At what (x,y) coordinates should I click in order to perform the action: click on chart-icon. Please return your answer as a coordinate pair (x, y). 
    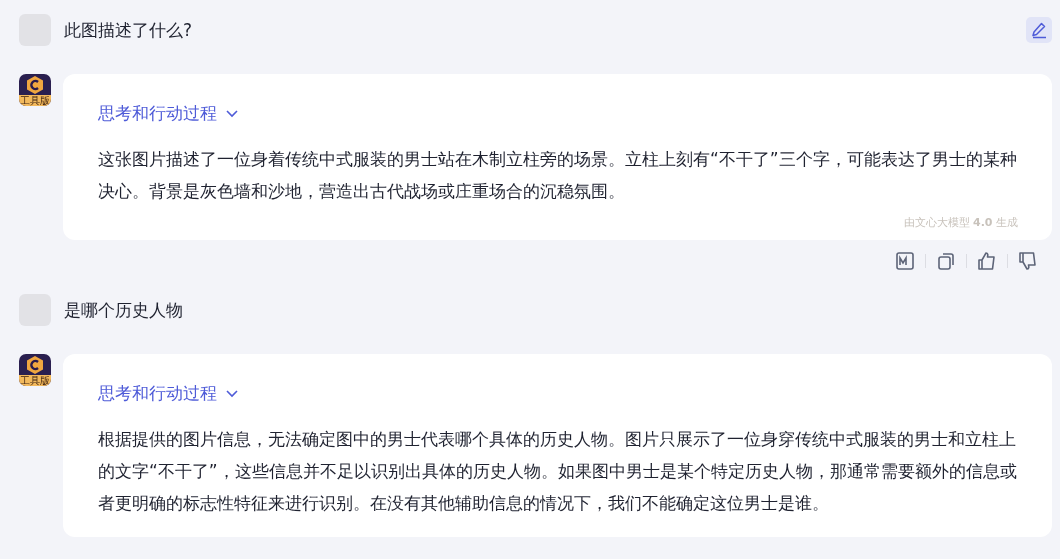
    Looking at the image, I should click on (905, 261).